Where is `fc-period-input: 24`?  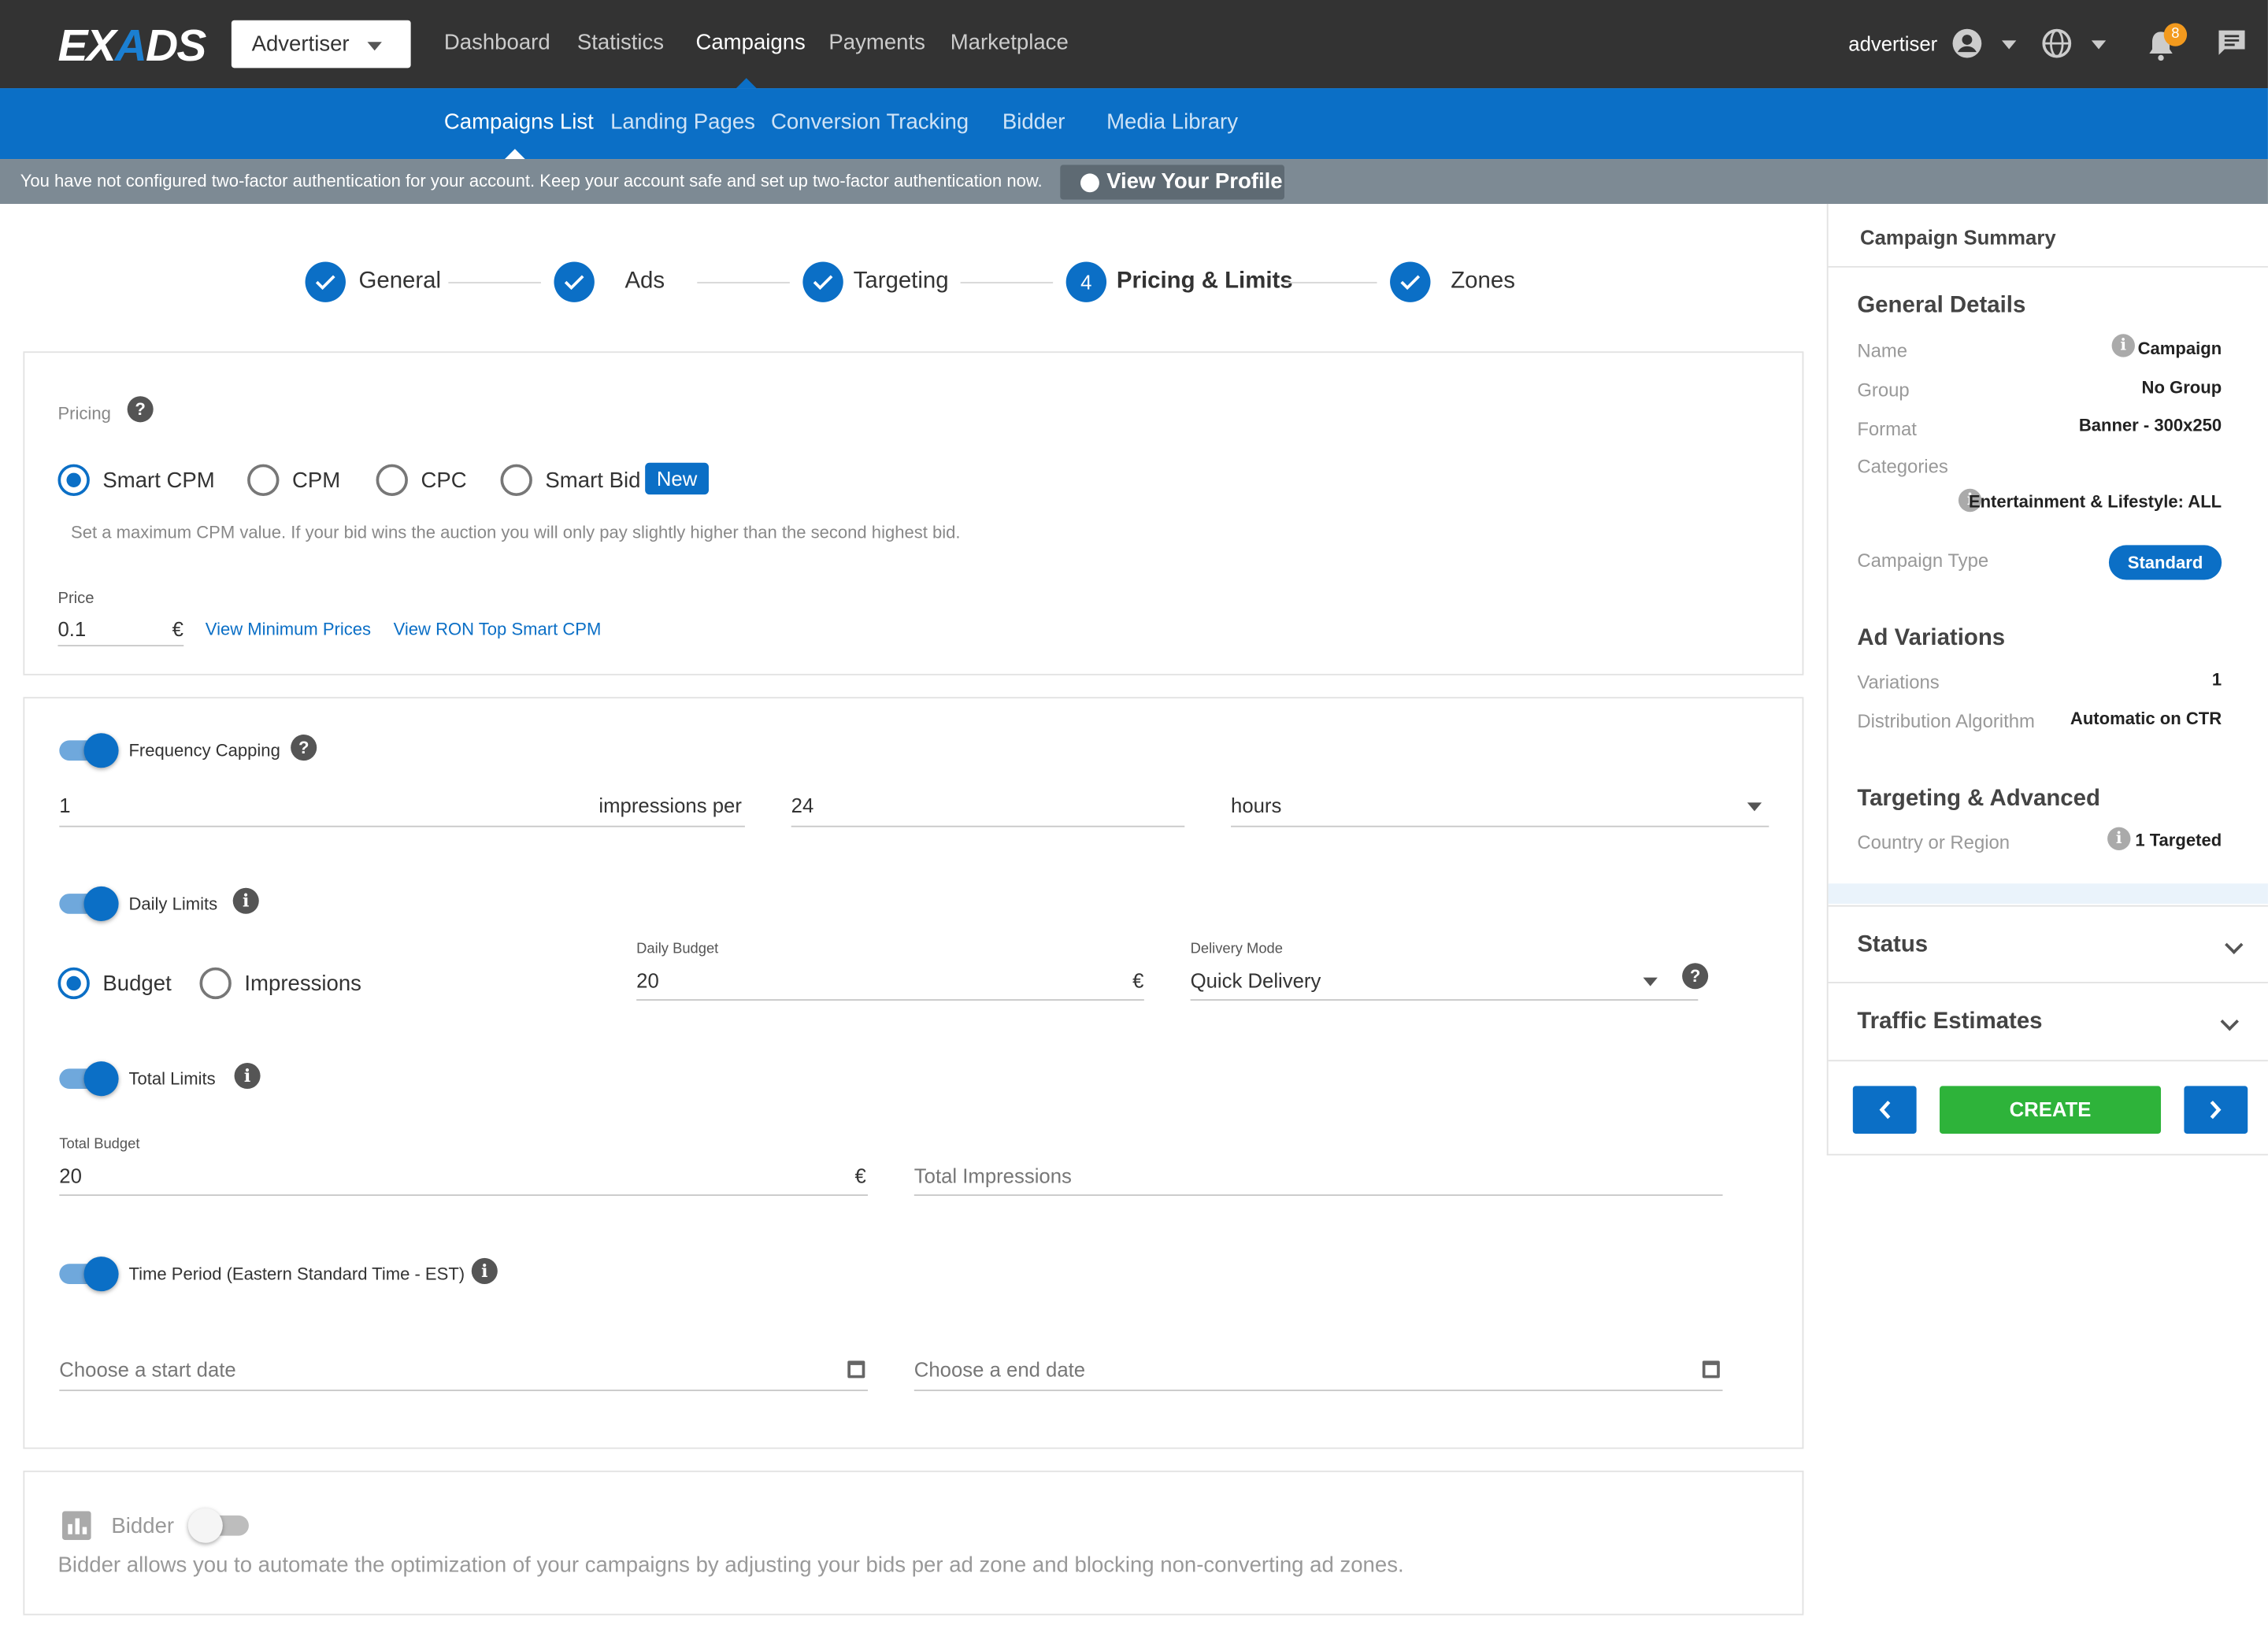 fc-period-input: 24 is located at coordinates (802, 805).